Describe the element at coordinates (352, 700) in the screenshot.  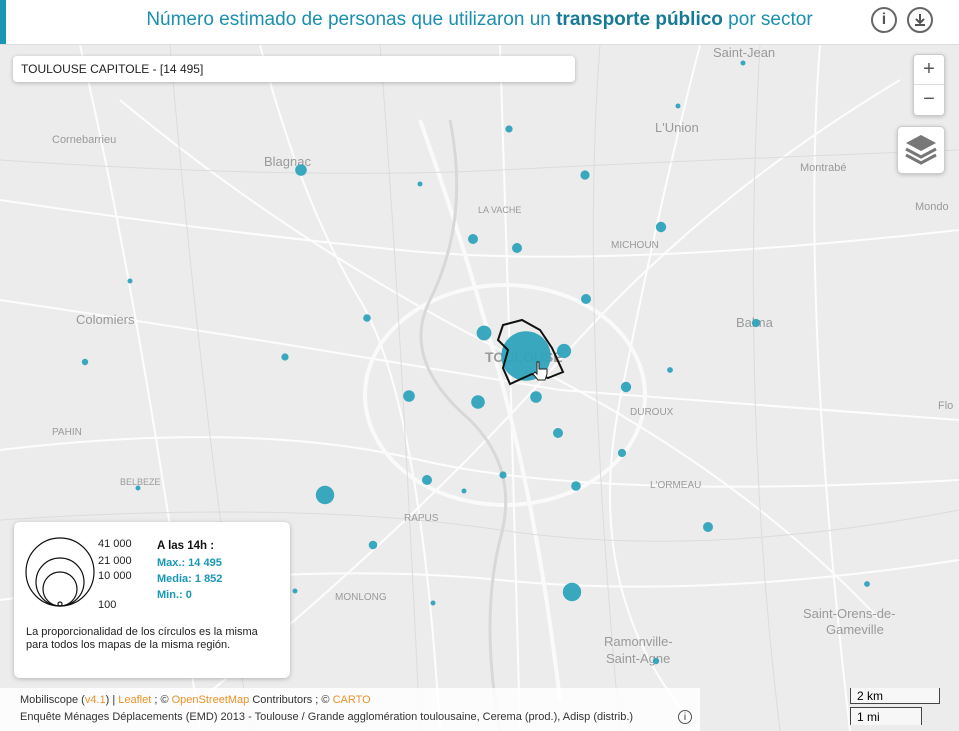
I see `carto-link: CARTO` at that location.